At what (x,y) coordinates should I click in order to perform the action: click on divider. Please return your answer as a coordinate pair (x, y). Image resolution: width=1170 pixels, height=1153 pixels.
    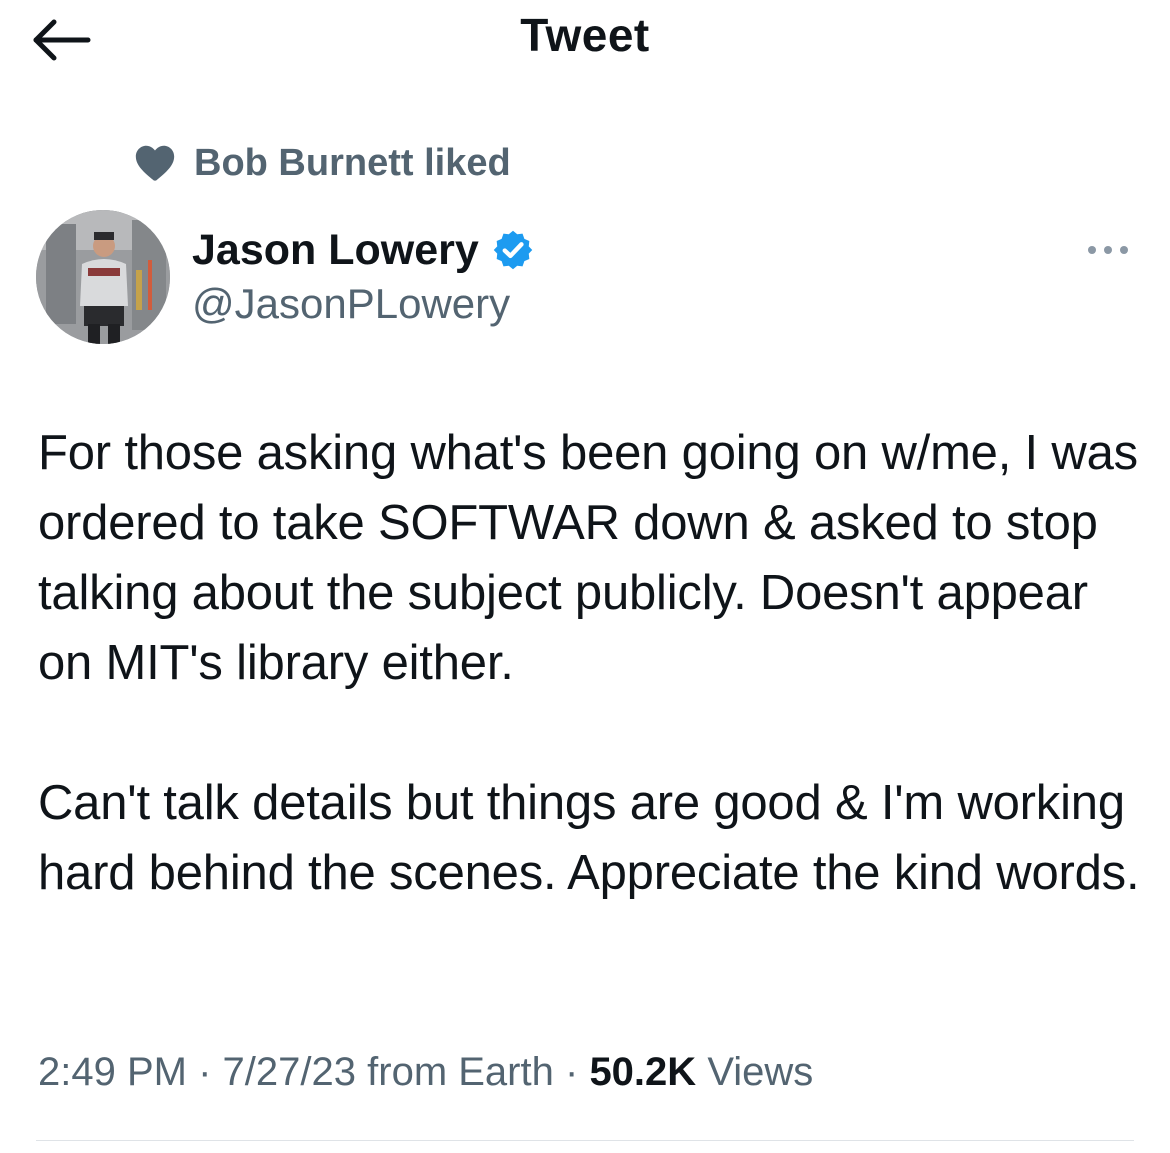
    Looking at the image, I should click on (585, 1140).